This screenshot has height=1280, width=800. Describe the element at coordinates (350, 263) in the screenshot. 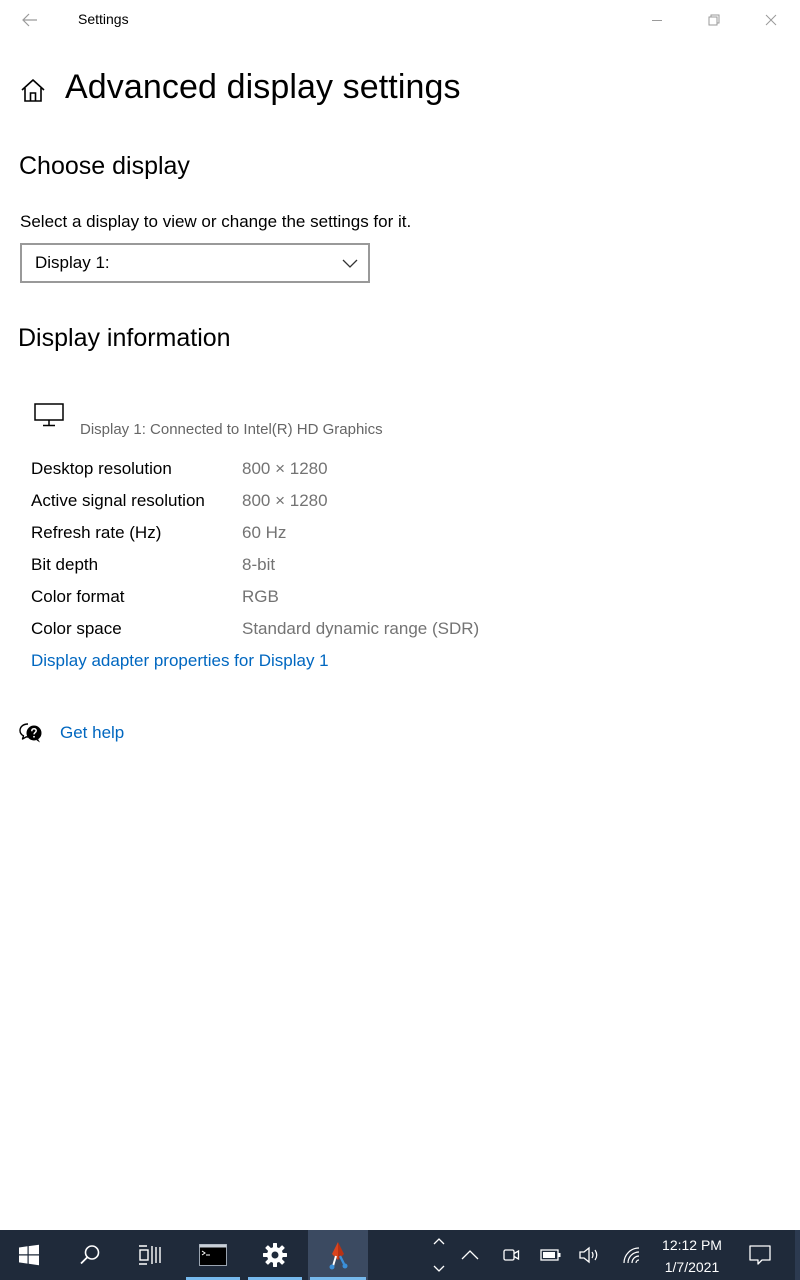

I see `chevron-down-icon` at that location.